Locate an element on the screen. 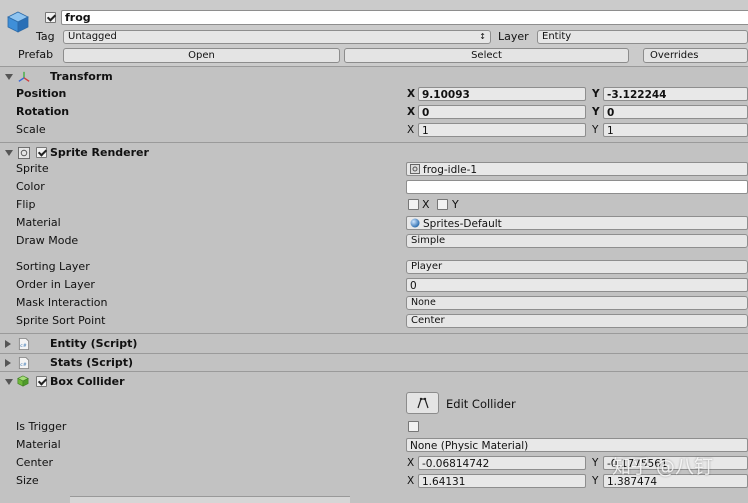 The width and height of the screenshot is (748, 503). sprite-field: frog-idle-1 is located at coordinates (577, 169).